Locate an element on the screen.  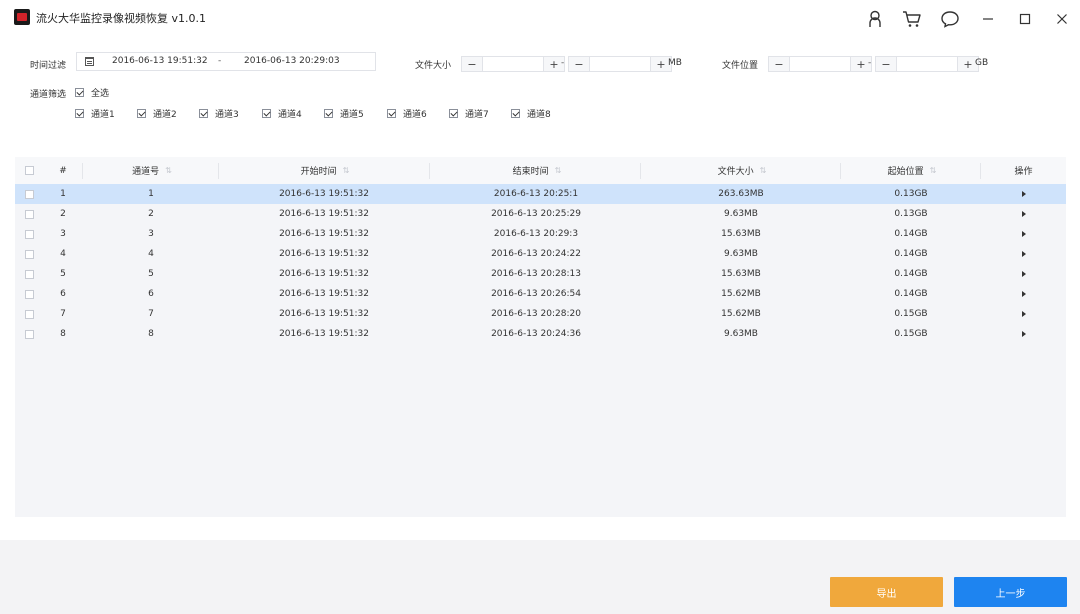
position-max-stepper: − + is located at coordinates (927, 64).